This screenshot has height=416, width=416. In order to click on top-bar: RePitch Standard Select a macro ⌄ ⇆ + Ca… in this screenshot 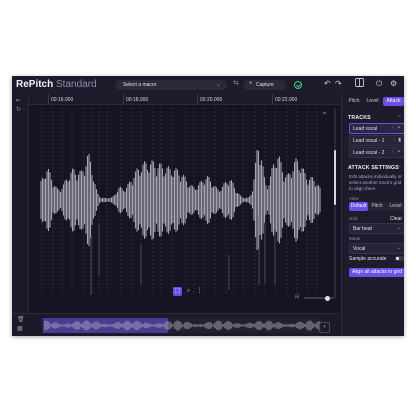, I will do `click(208, 85)`.